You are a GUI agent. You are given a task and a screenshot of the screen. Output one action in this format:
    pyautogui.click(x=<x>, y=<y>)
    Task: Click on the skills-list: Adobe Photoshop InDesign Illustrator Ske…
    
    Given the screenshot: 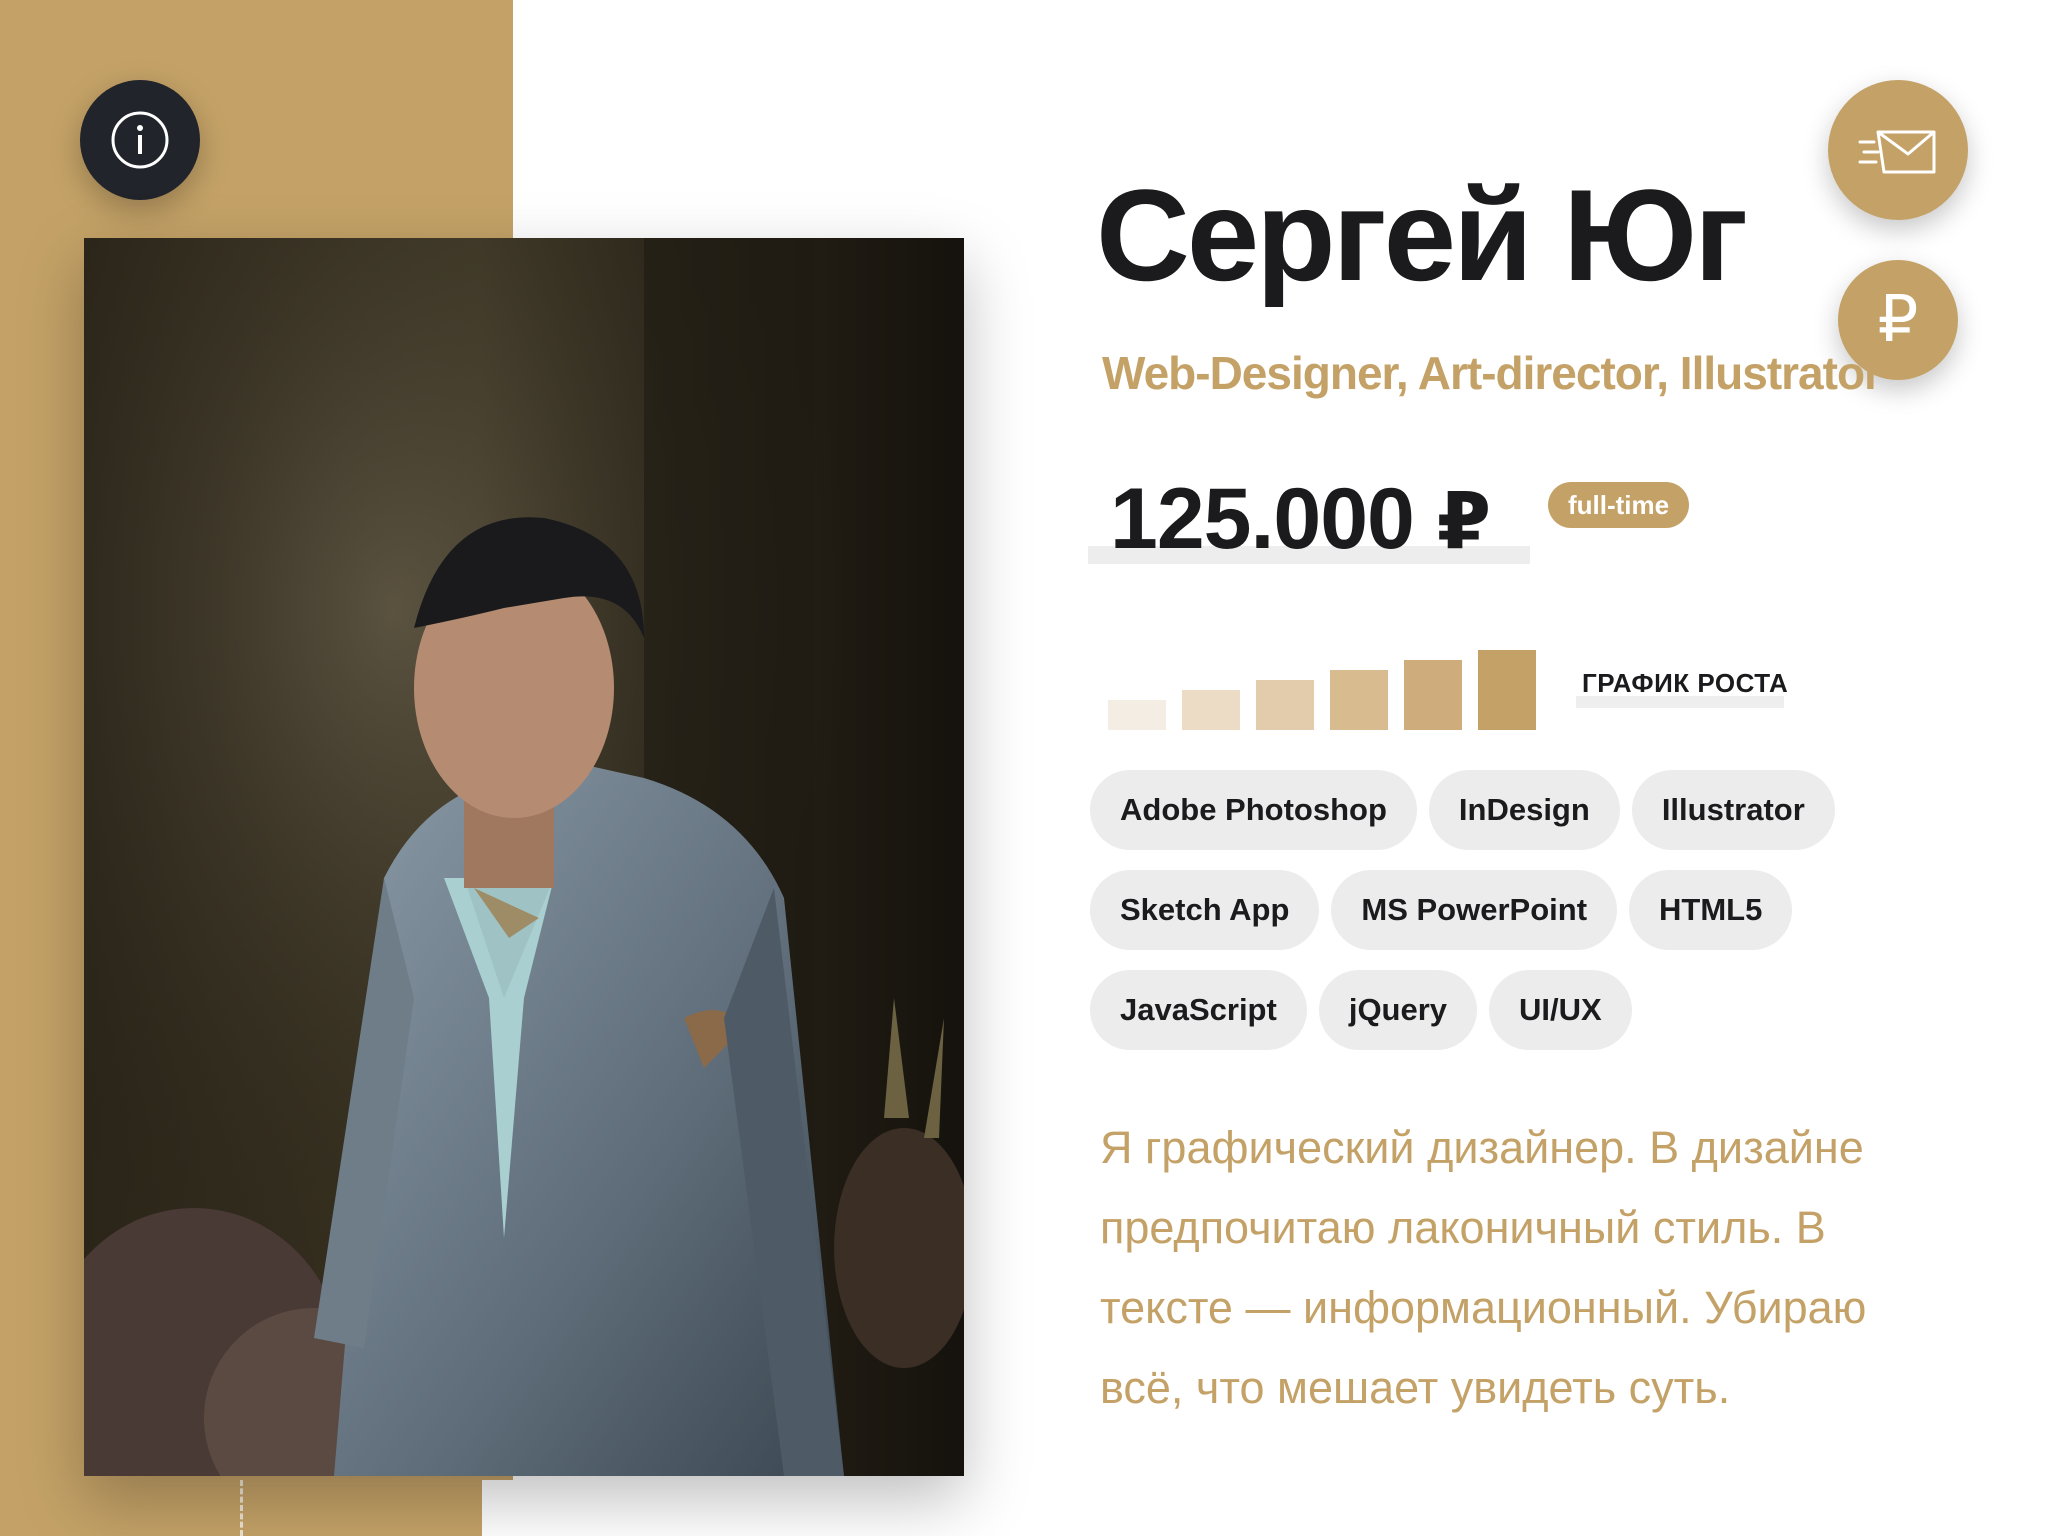 What is the action you would take?
    pyautogui.click(x=1470, y=920)
    